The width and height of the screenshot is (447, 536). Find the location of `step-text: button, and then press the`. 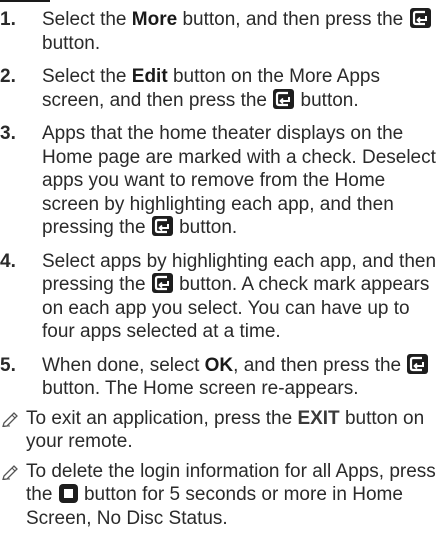

step-text: button, and then press the is located at coordinates (293, 19).